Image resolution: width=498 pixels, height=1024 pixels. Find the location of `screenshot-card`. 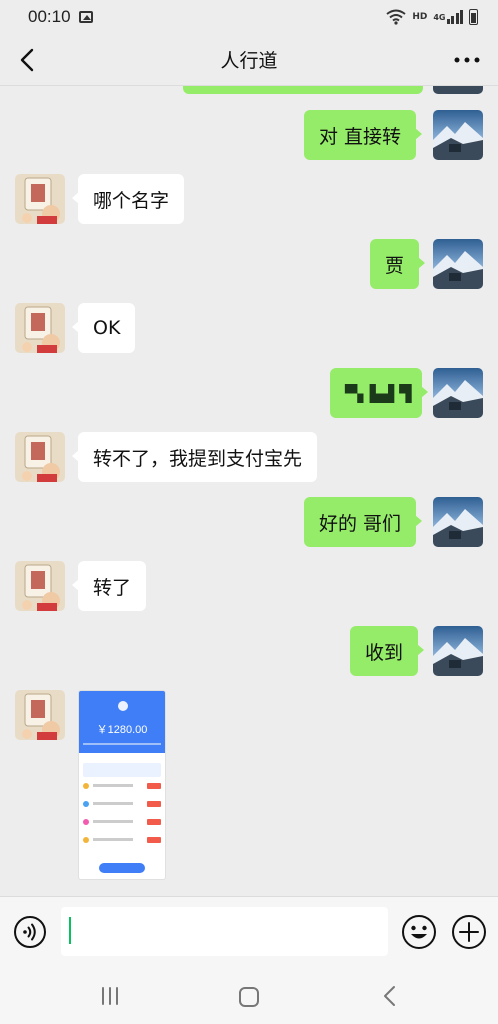

screenshot-card is located at coordinates (122, 770).